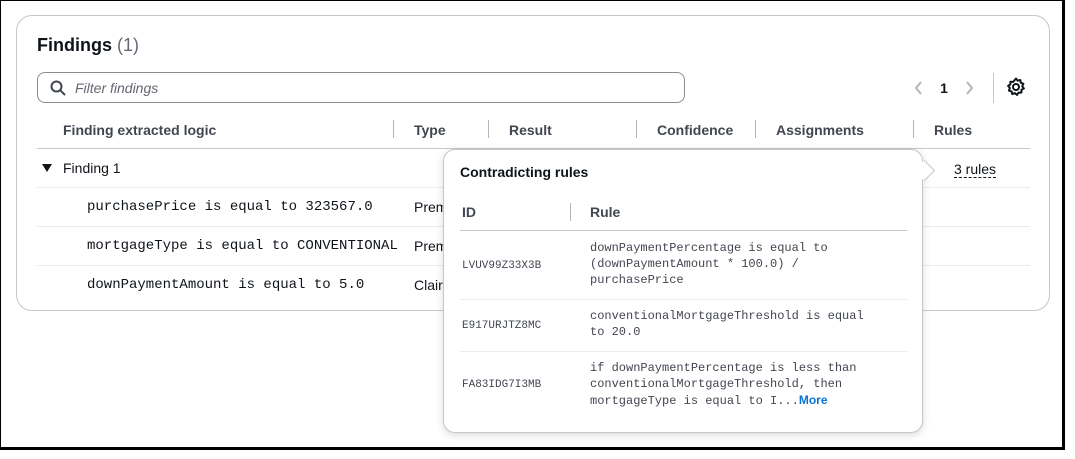  Describe the element at coordinates (813, 400) in the screenshot. I see `more-link: More` at that location.